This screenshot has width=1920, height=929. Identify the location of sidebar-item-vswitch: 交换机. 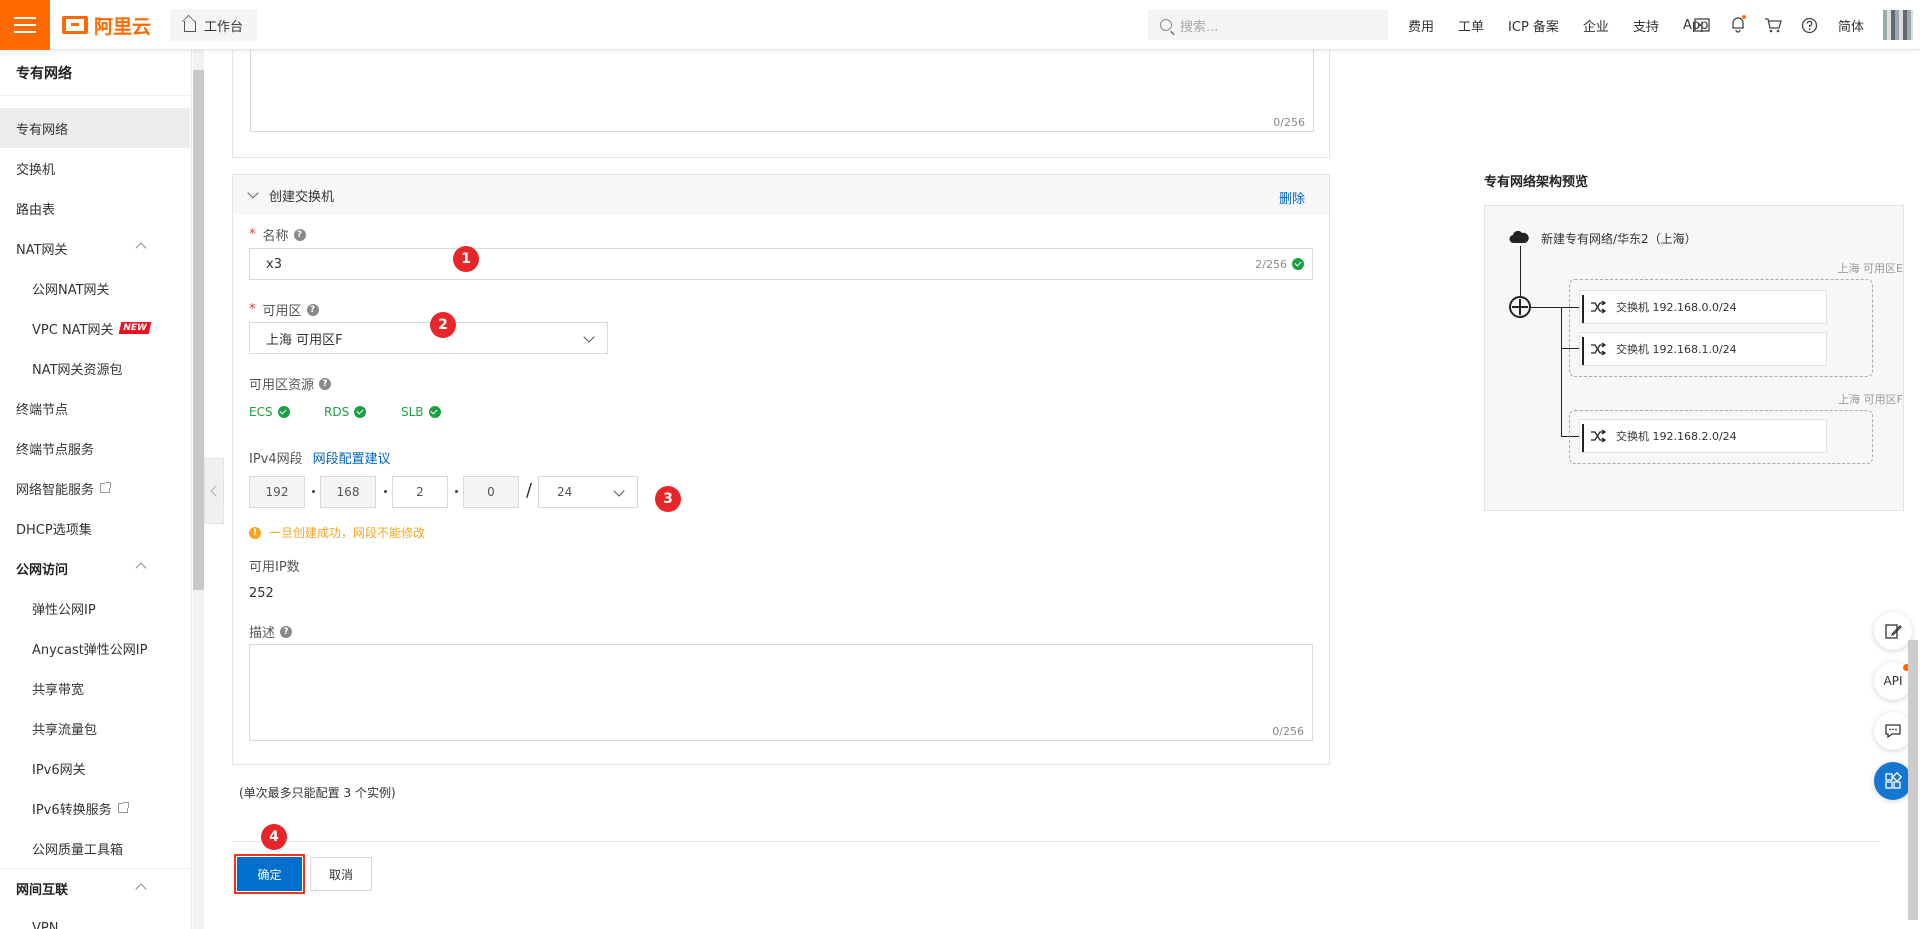
(95, 168).